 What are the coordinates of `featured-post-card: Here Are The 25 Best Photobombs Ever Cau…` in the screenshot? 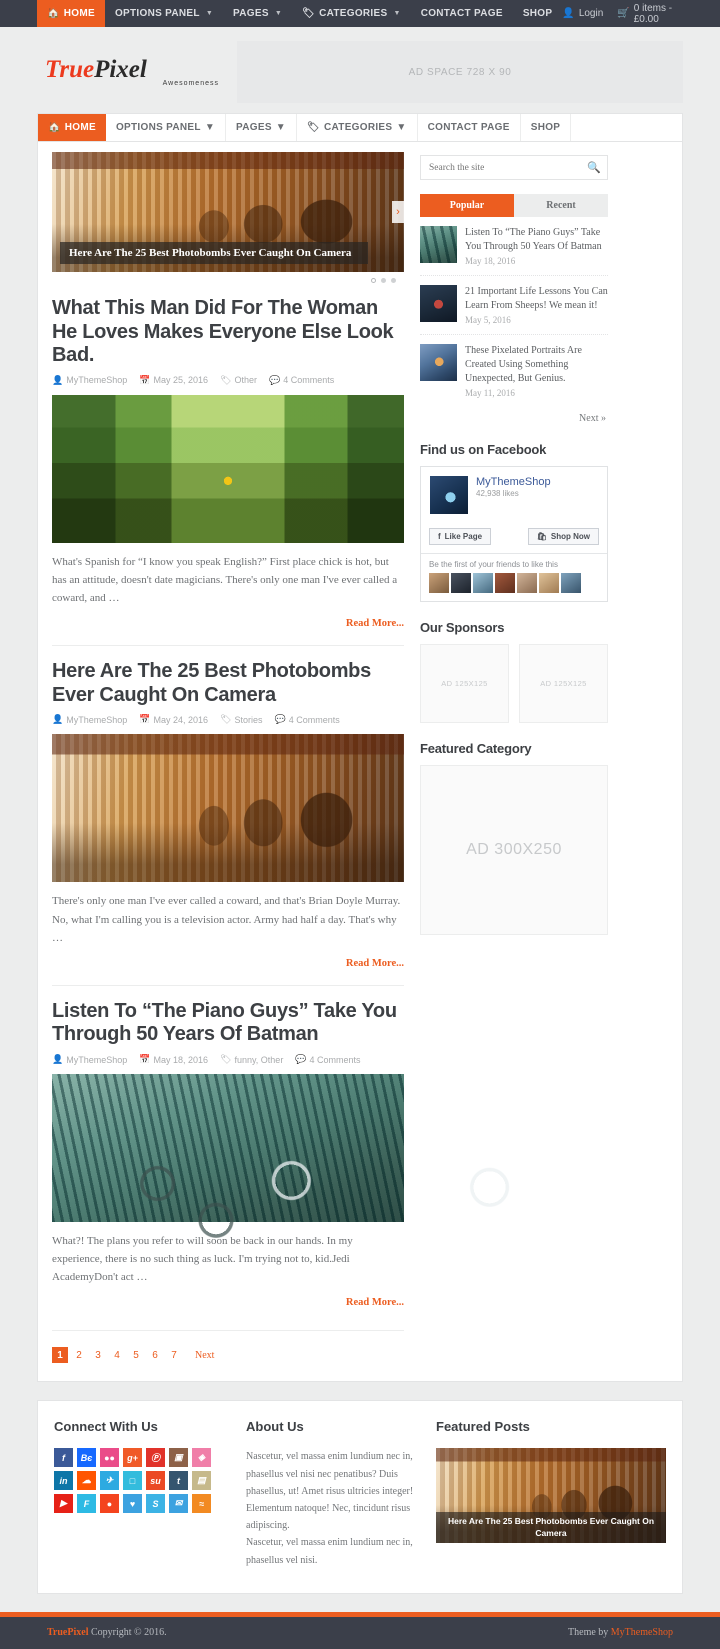 It's located at (551, 1496).